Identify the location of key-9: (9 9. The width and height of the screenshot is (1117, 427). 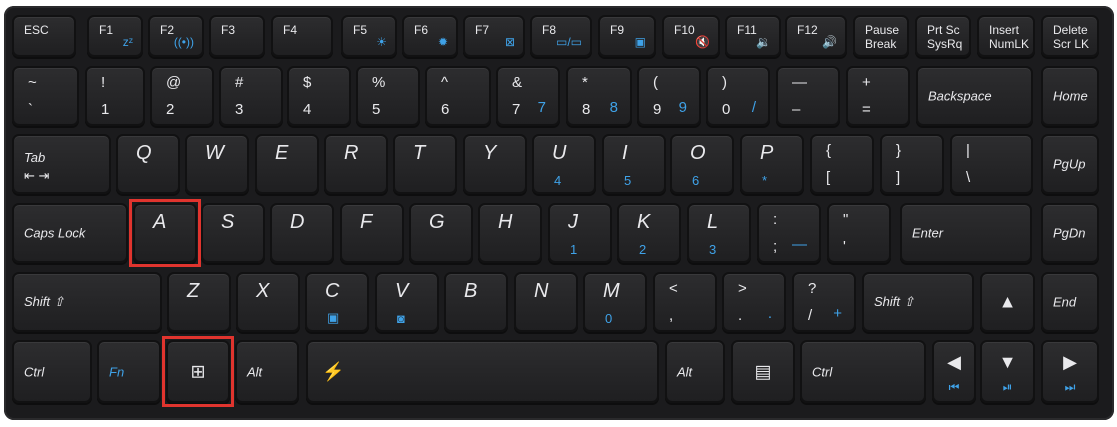
(669, 96).